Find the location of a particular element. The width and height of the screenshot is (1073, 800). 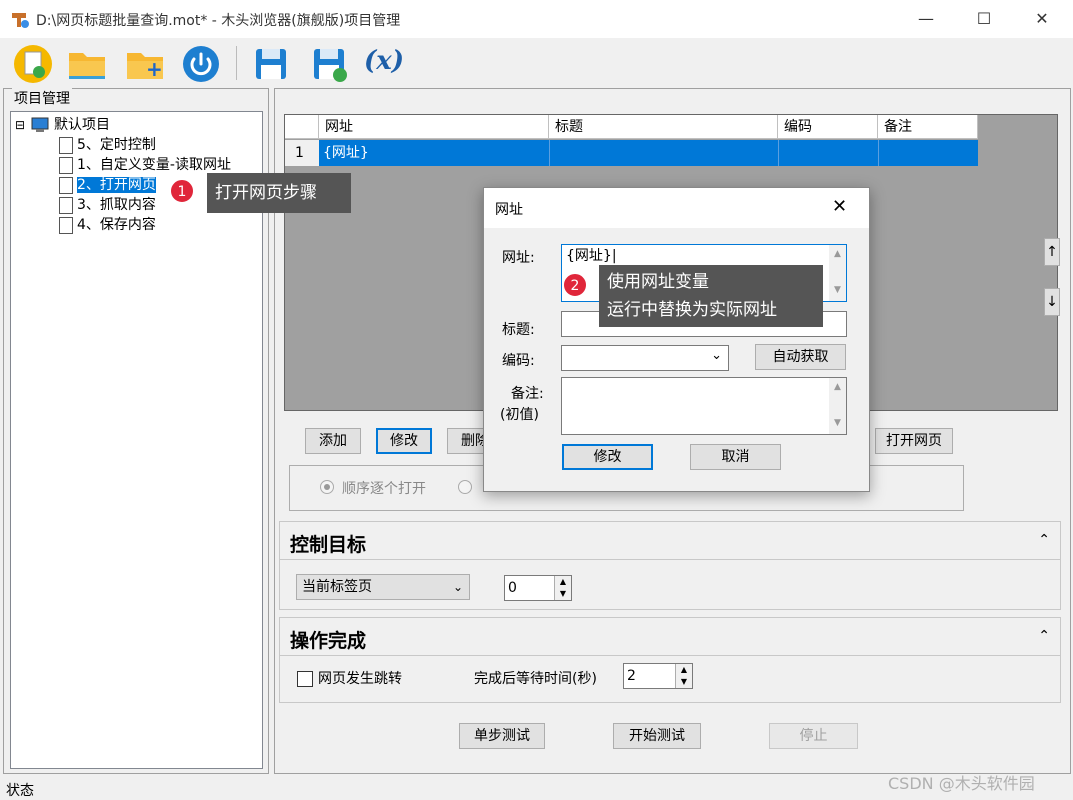

dialog-title-bar: 网址 ✕ is located at coordinates (676, 208).